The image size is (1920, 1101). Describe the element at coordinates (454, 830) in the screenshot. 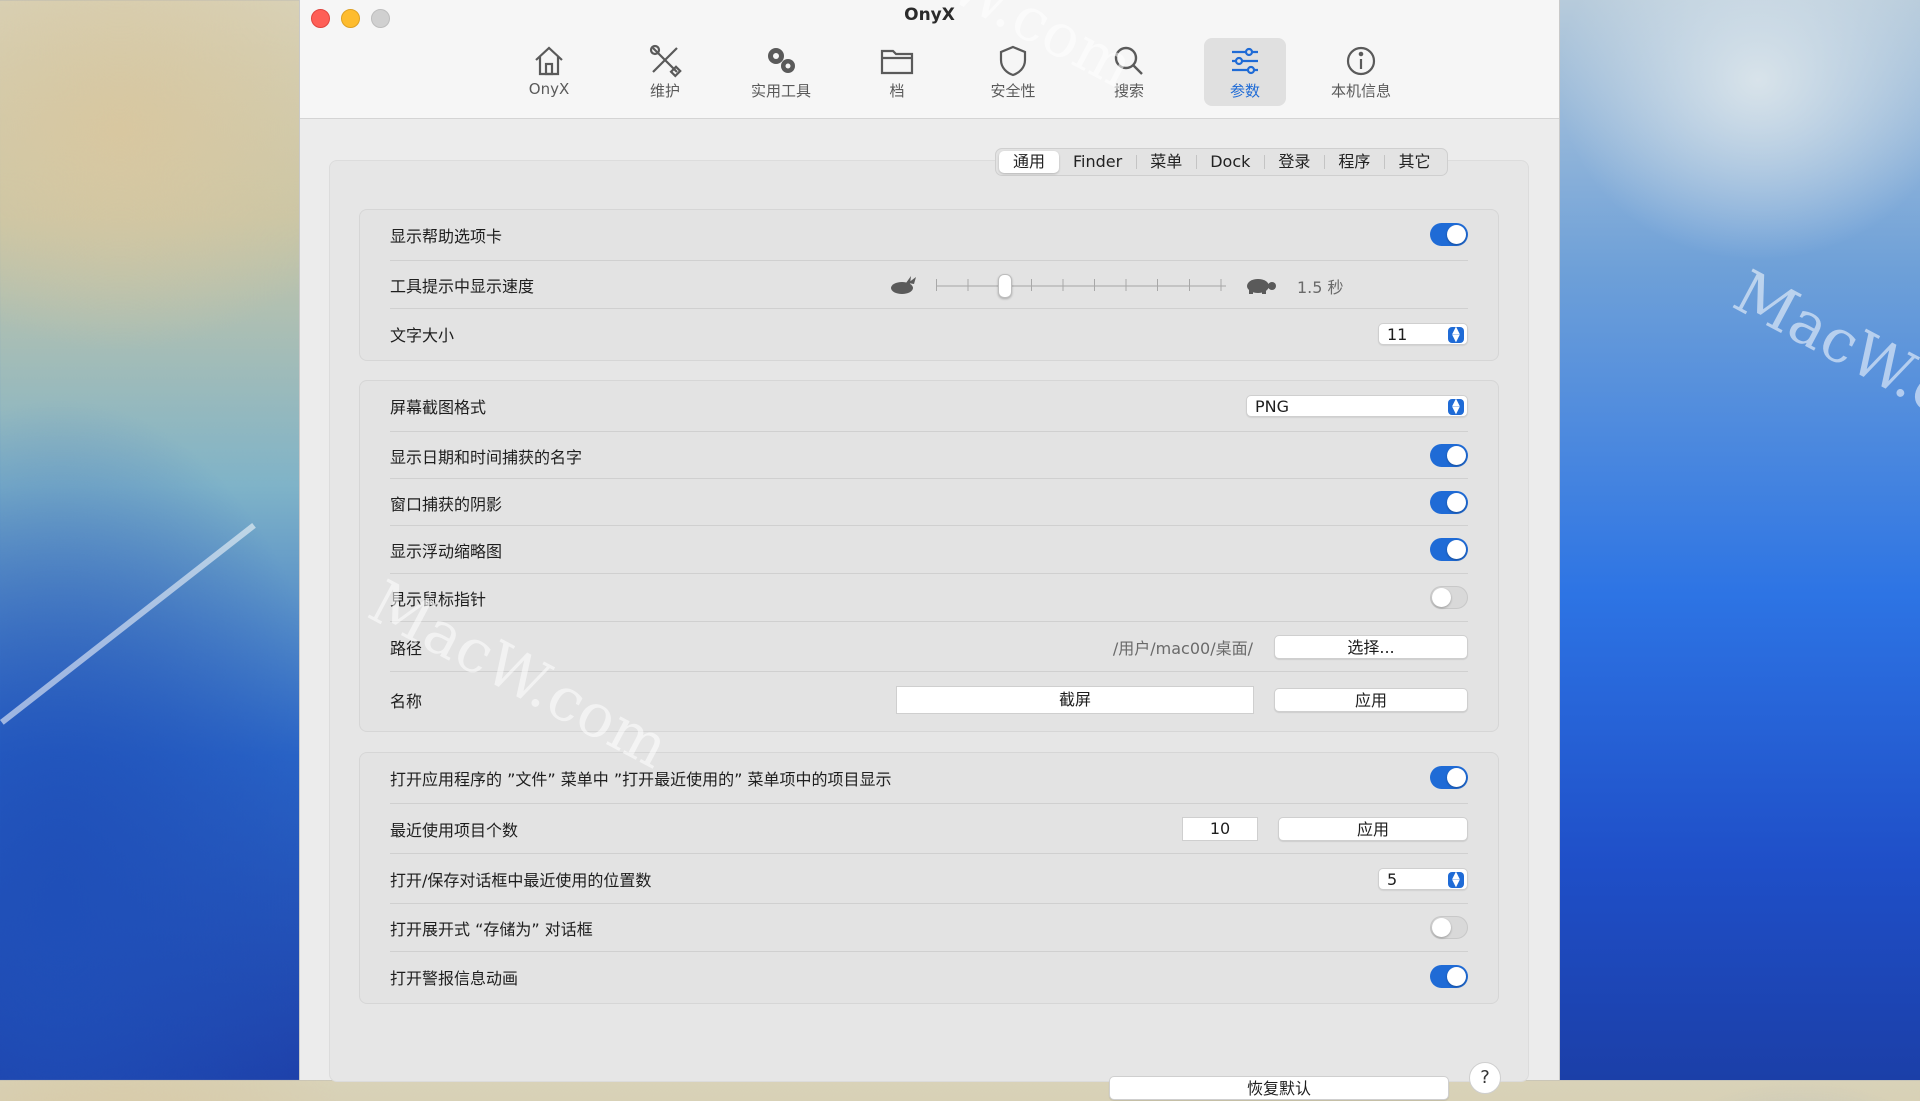

I see `setting-label: 最近使用项目个数` at that location.